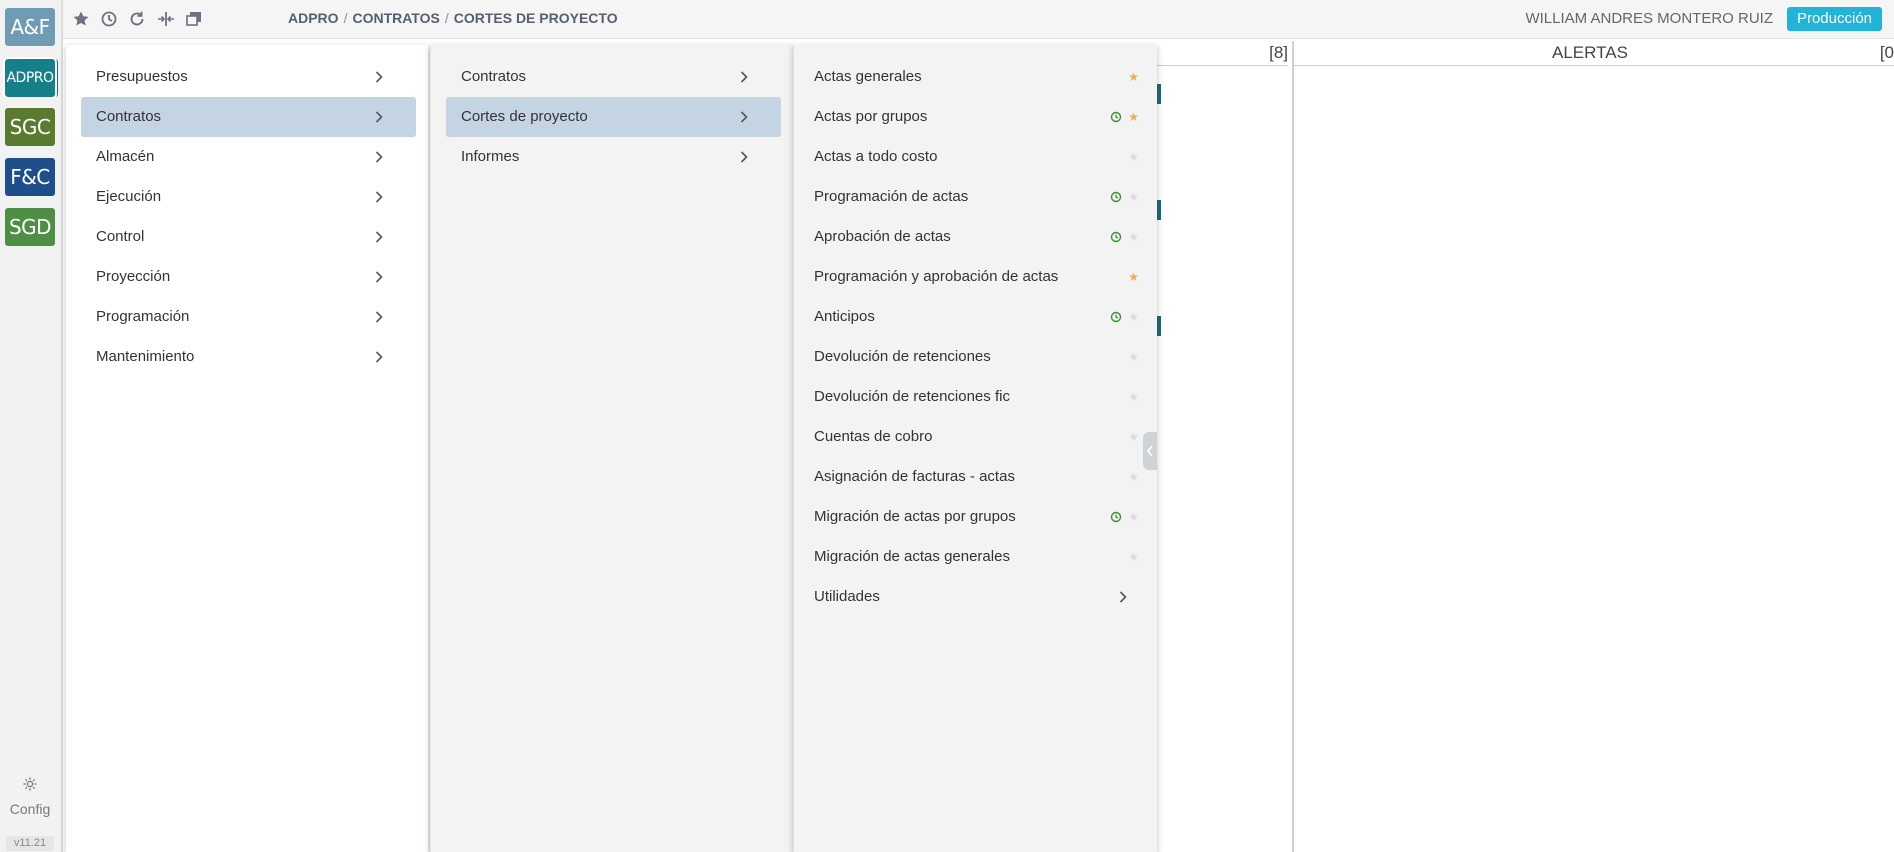  Describe the element at coordinates (979, 77) in the screenshot. I see `option-actas-generales: Actas generales ★` at that location.